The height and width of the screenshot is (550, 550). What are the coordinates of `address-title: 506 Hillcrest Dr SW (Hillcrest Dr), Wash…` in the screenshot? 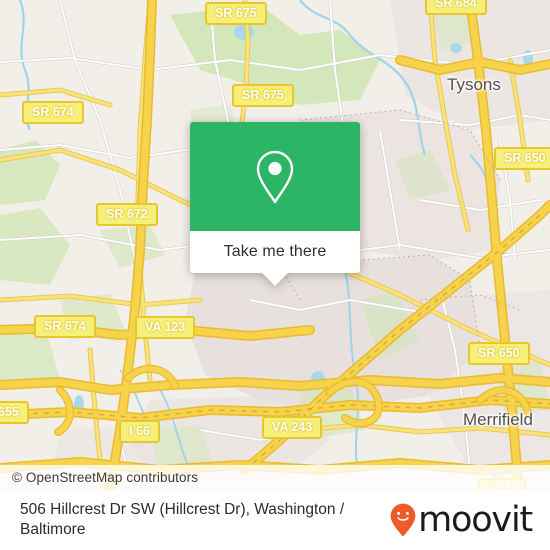 It's located at (182, 519).